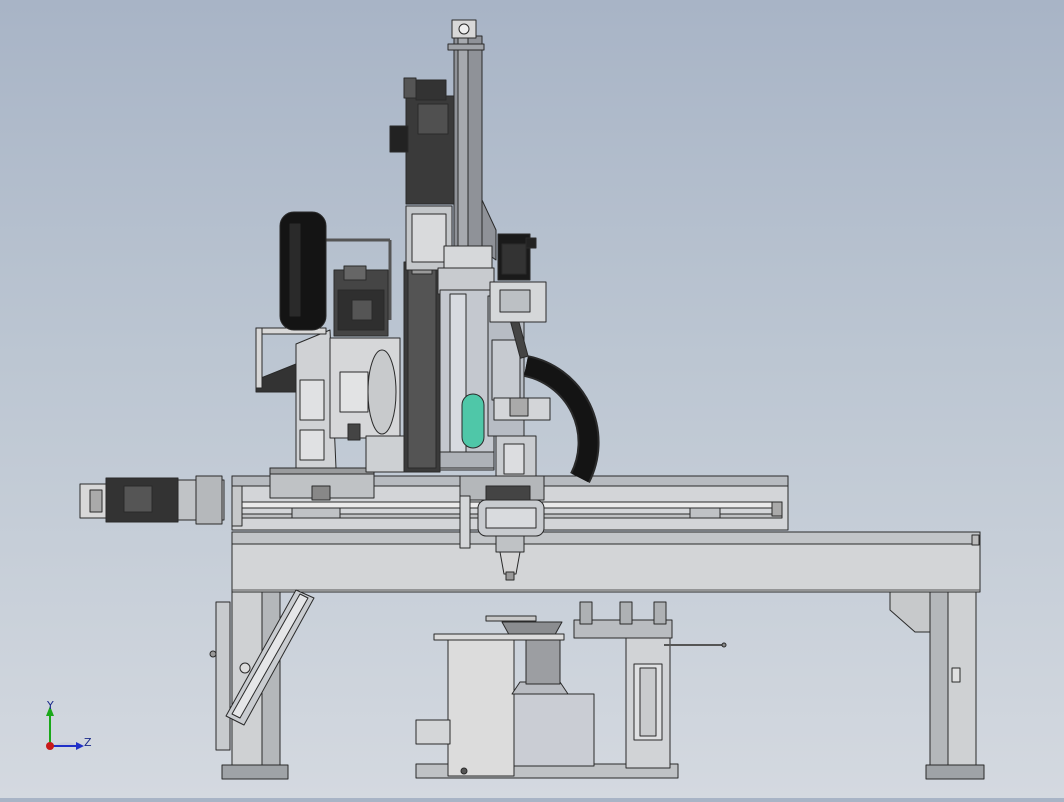 The image size is (1064, 802). Describe the element at coordinates (331, 356) in the screenshot. I see `left-carriage` at that location.